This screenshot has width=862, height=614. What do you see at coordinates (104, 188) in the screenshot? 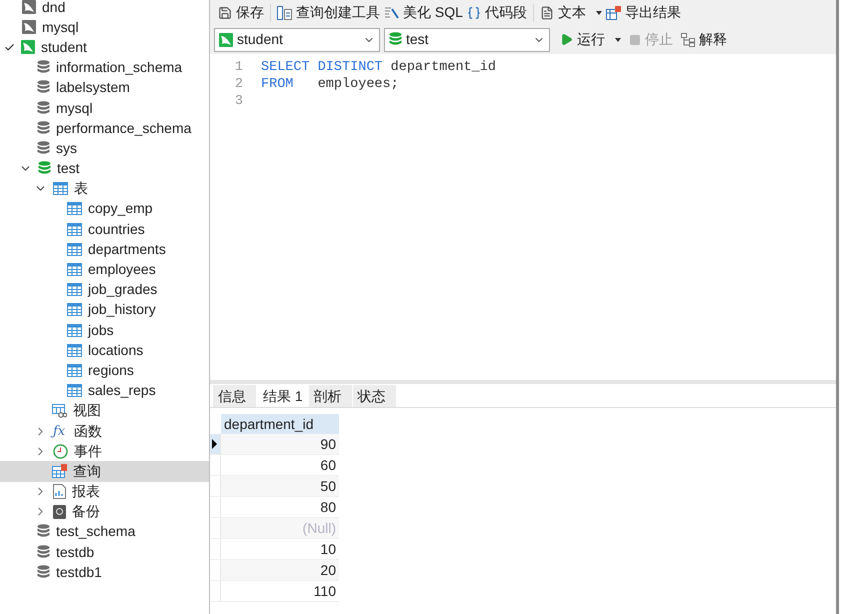
I see `tree-item: 表` at bounding box center [104, 188].